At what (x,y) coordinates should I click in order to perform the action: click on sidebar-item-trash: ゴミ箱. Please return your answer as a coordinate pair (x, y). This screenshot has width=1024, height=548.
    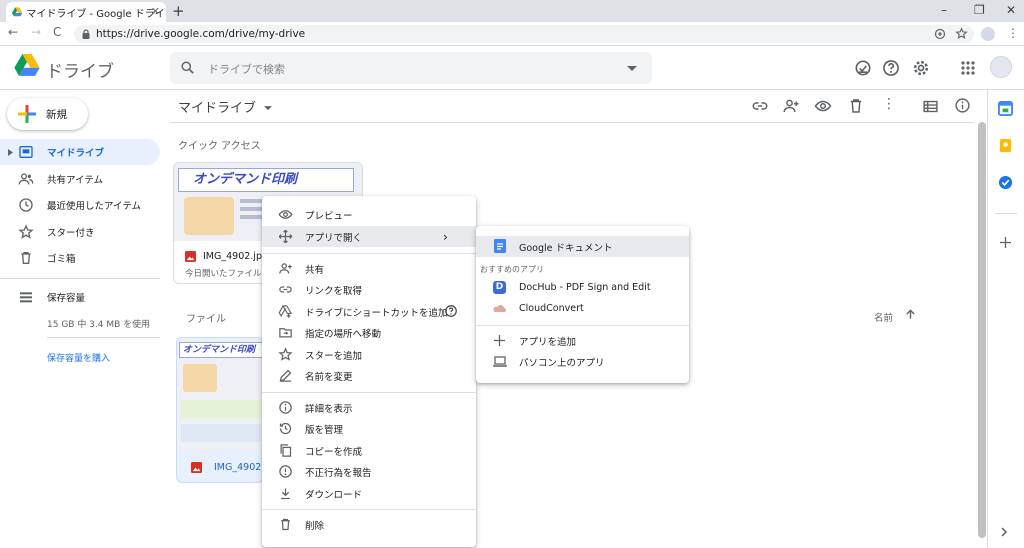
    Looking at the image, I should click on (80, 258).